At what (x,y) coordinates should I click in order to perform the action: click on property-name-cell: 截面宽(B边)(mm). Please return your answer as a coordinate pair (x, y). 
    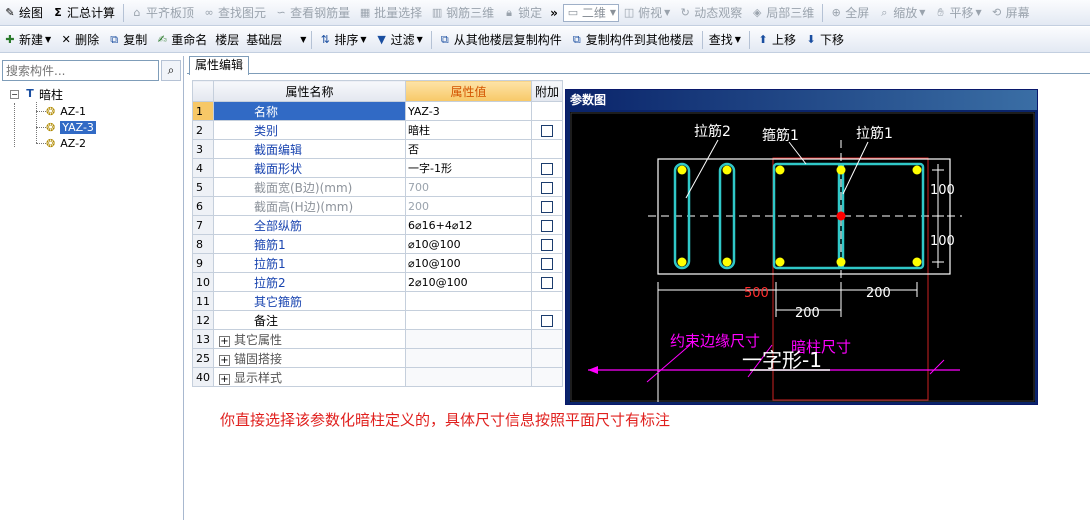
    Looking at the image, I should click on (309, 187).